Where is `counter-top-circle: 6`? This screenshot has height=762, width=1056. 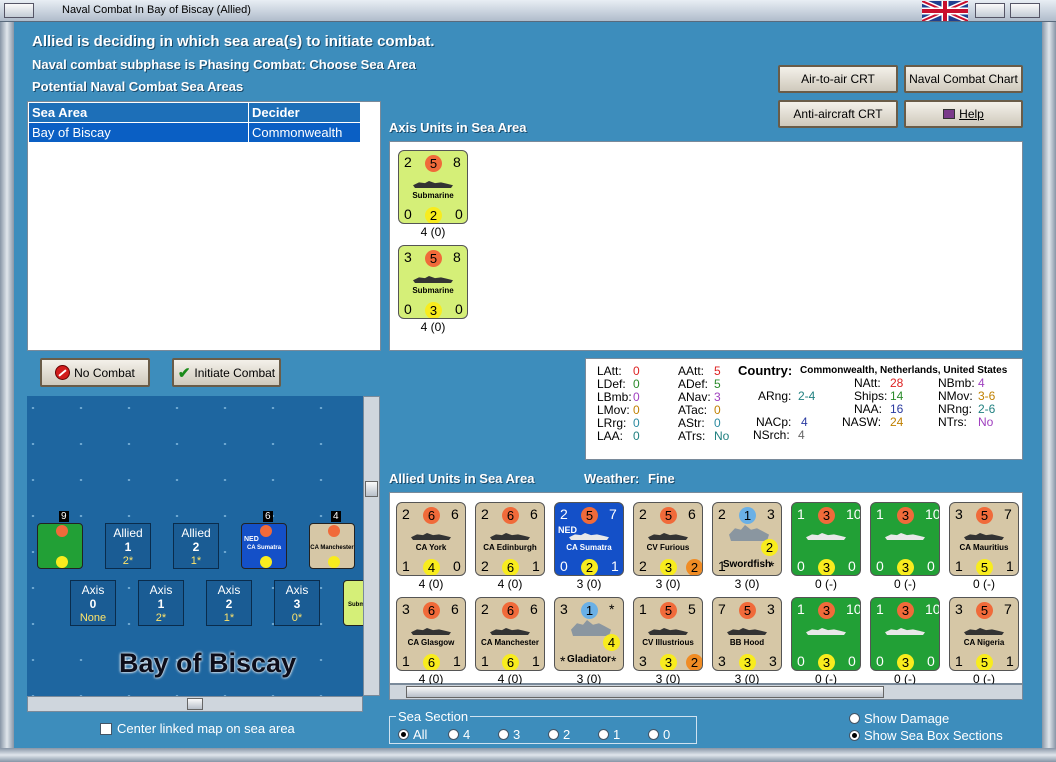 counter-top-circle: 6 is located at coordinates (510, 515).